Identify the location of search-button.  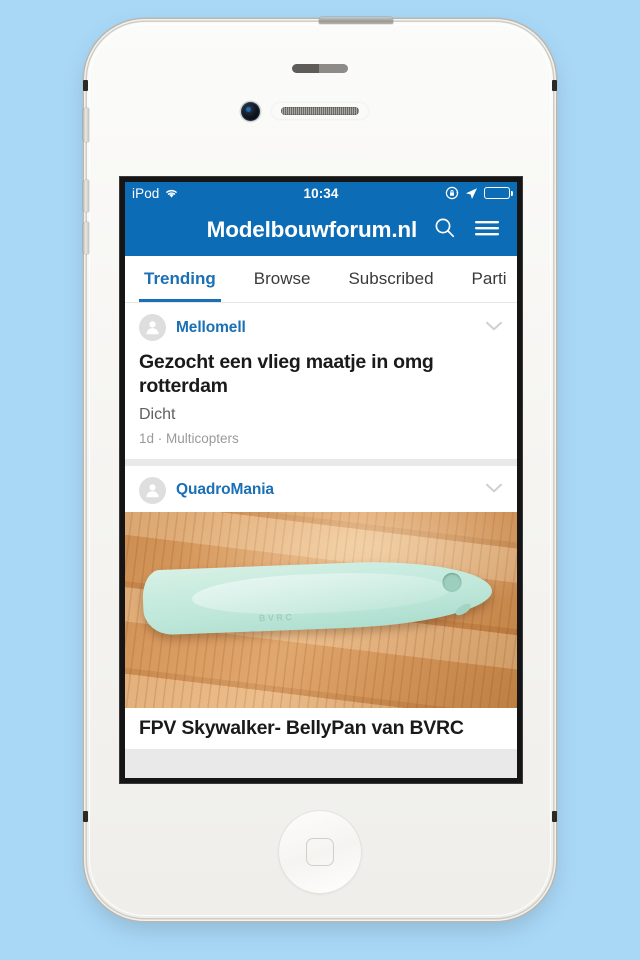
(445, 230).